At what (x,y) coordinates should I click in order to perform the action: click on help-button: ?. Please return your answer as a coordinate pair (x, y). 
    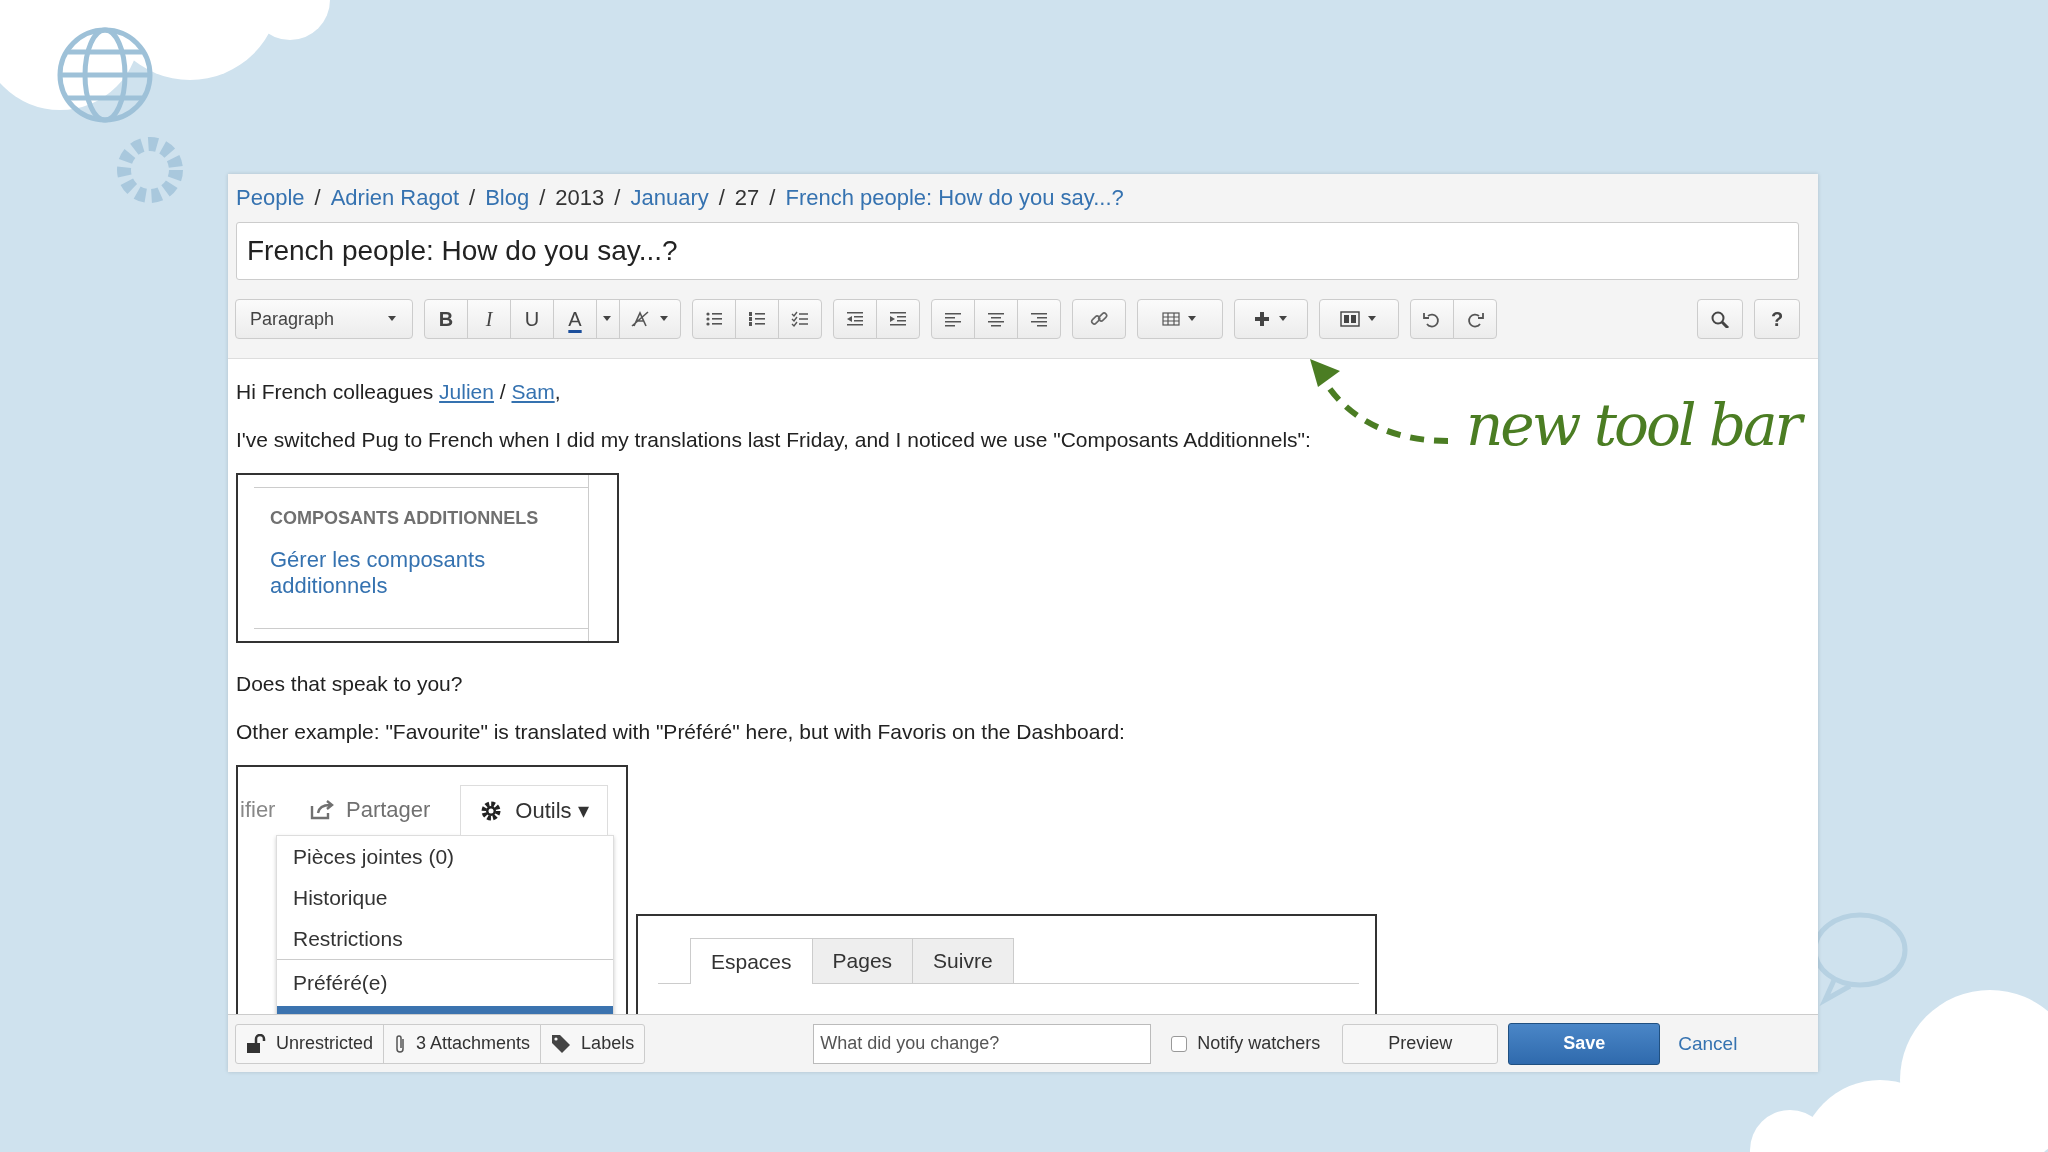
    Looking at the image, I should click on (1777, 319).